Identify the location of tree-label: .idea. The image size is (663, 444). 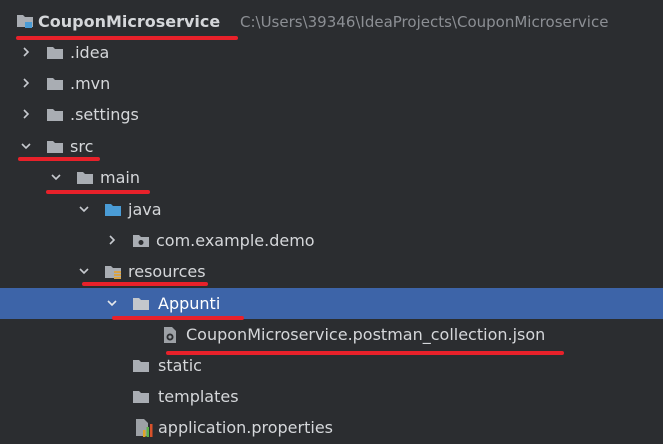
(90, 52).